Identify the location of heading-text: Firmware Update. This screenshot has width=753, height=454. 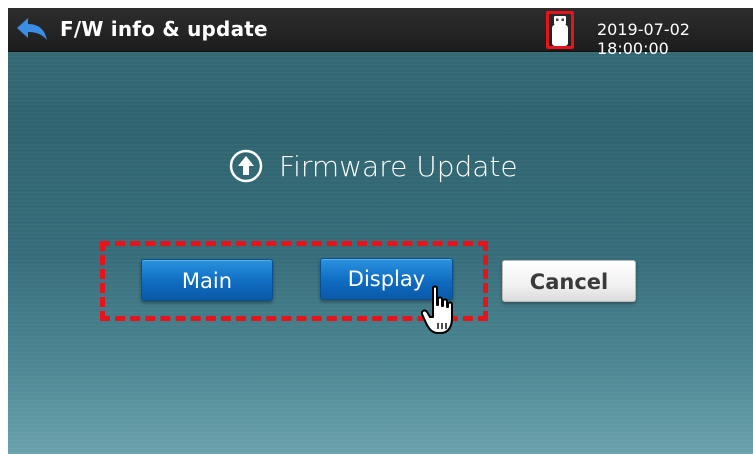
(398, 166).